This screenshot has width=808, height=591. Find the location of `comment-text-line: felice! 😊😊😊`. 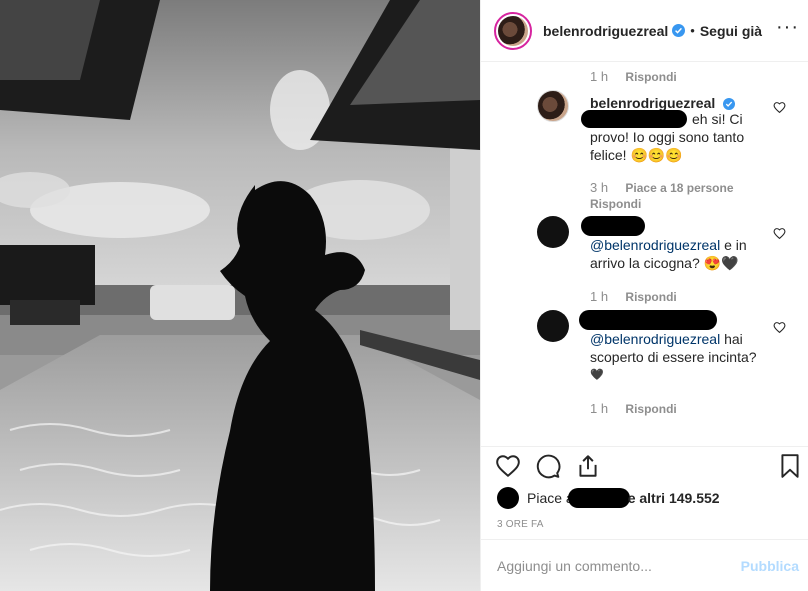

comment-text-line: felice! 😊😊😊 is located at coordinates (636, 155).